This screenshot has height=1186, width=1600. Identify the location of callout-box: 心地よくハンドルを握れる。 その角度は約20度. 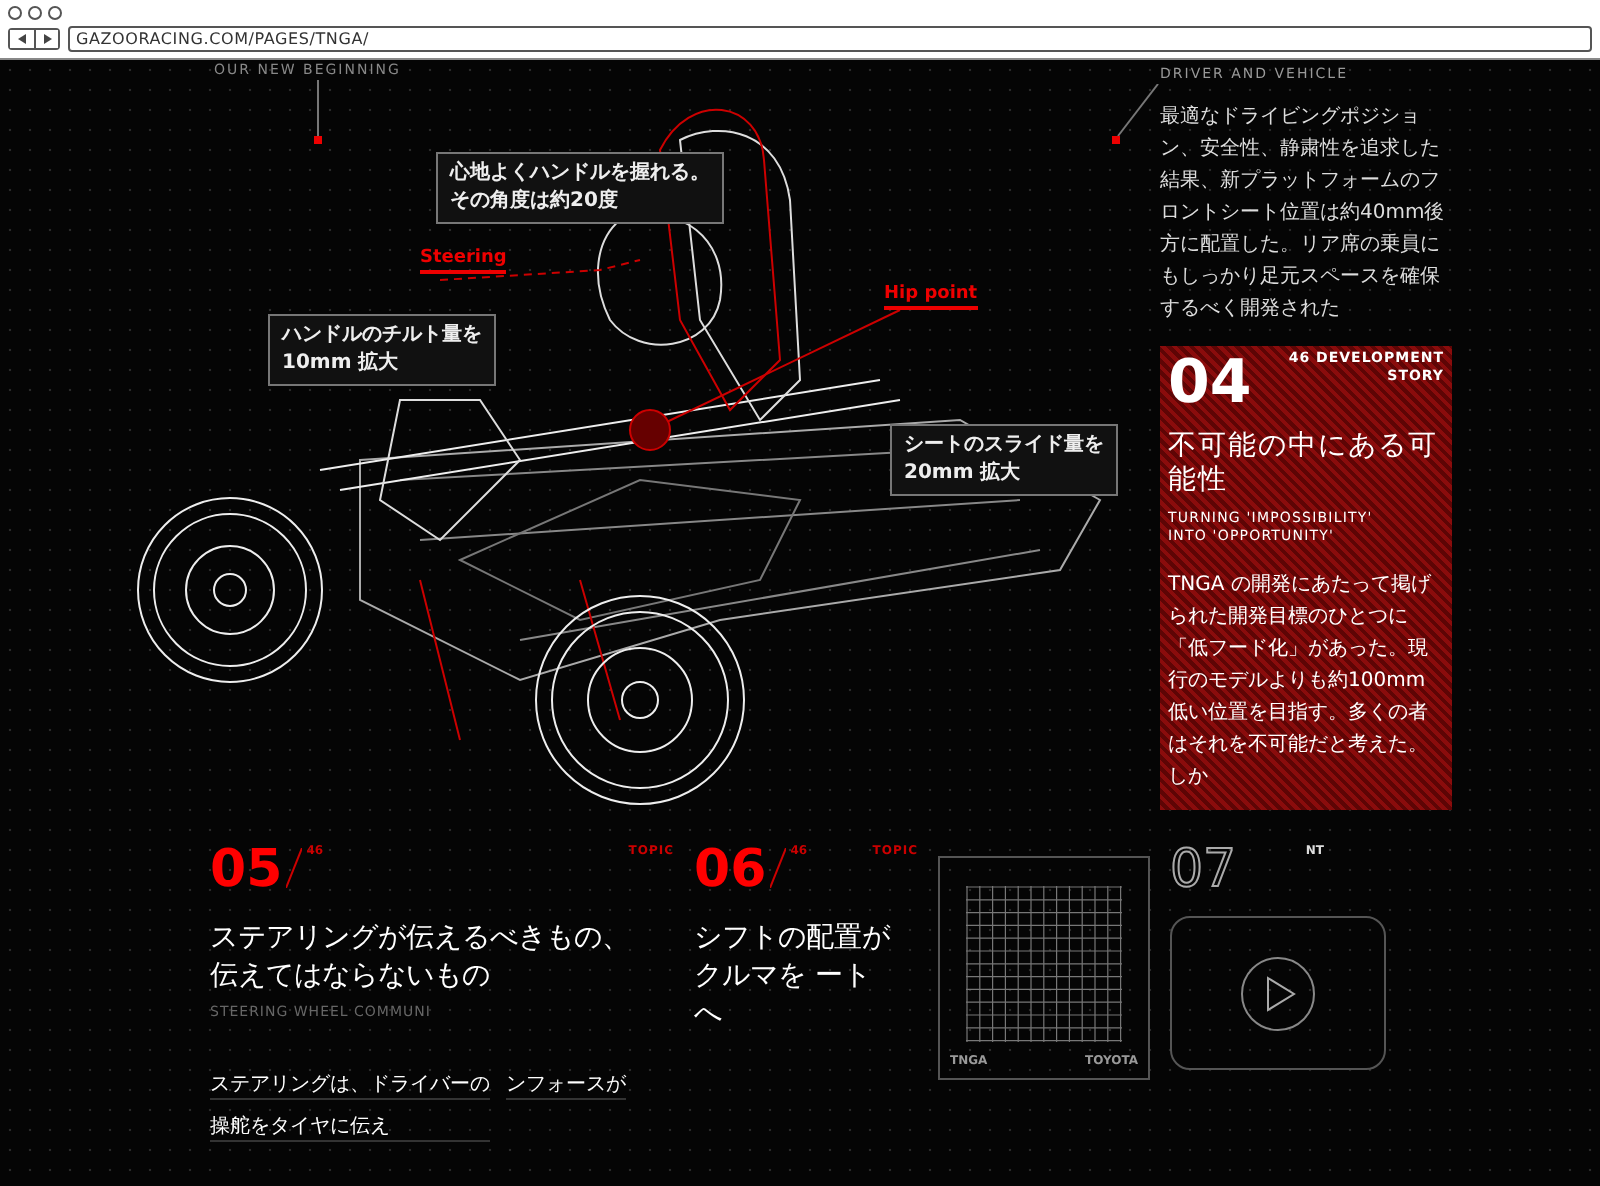
(580, 188).